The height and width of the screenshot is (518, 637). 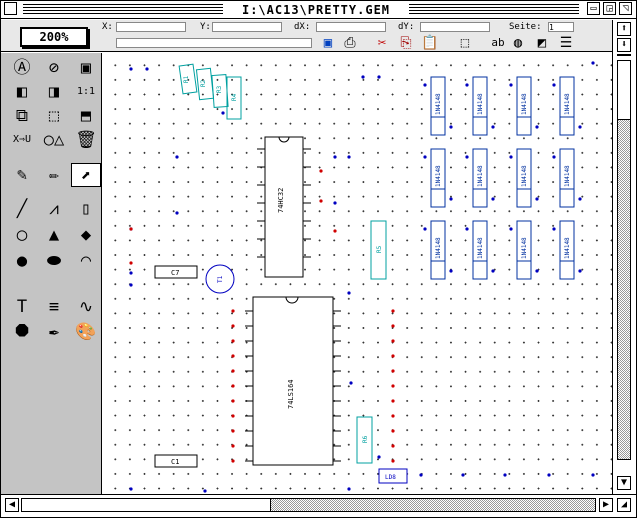 I want to click on send-back-icon: ◨, so click(x=54, y=92).